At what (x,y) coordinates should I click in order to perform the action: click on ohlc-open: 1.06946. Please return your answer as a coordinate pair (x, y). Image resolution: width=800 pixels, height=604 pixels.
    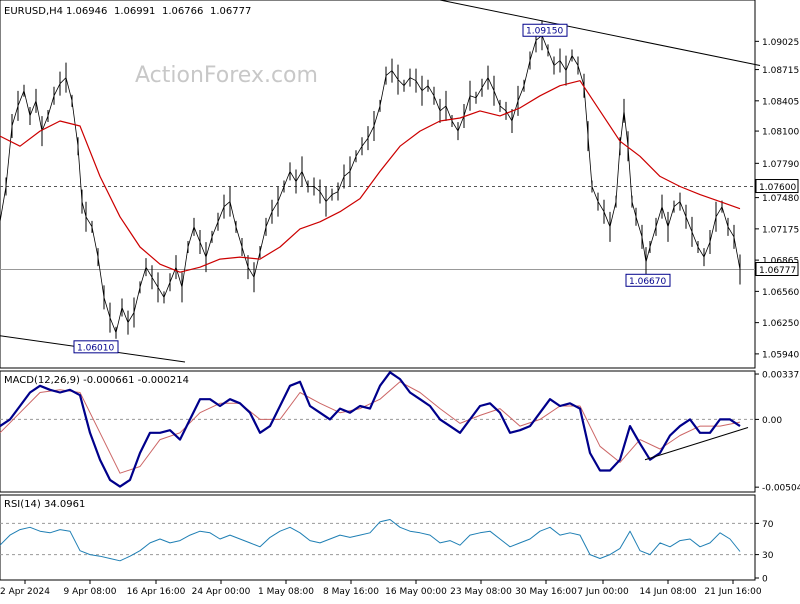
    Looking at the image, I should click on (86, 11).